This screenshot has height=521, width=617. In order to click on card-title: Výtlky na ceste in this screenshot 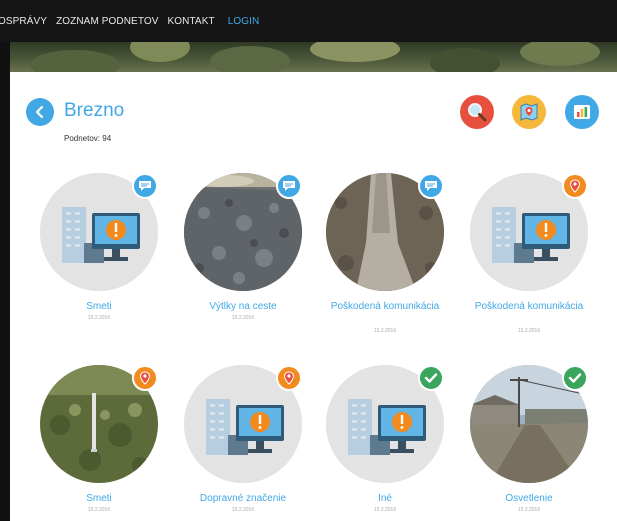, I will do `click(243, 307)`.